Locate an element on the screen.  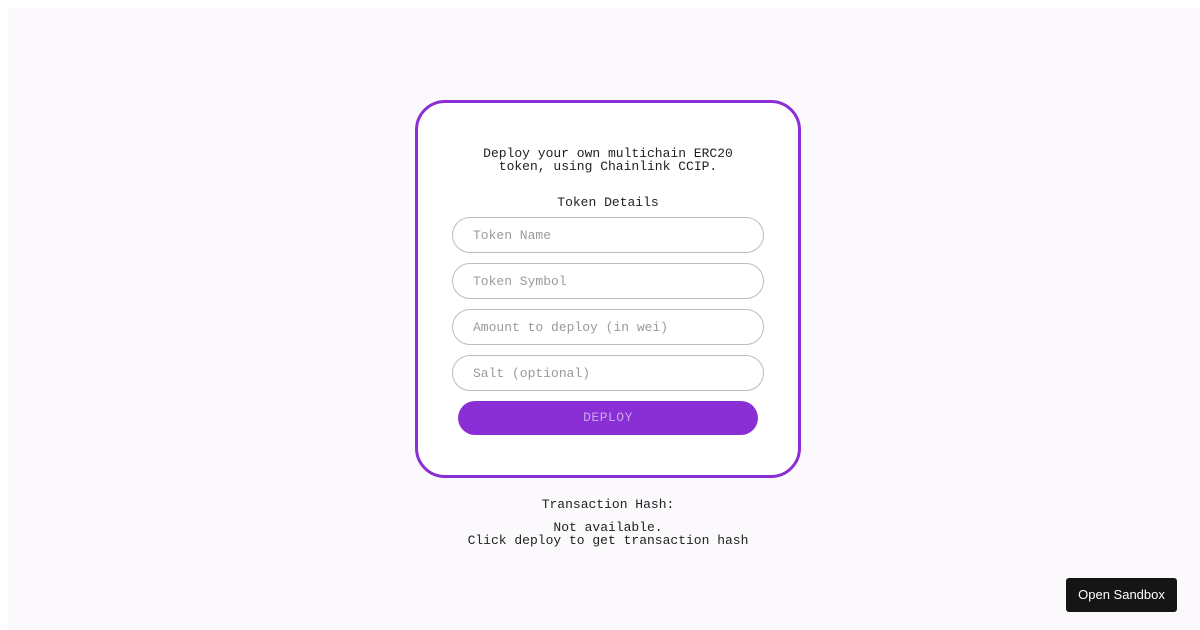
transaction-status-line-2: Click deploy to get transaction hash is located at coordinates (608, 540).